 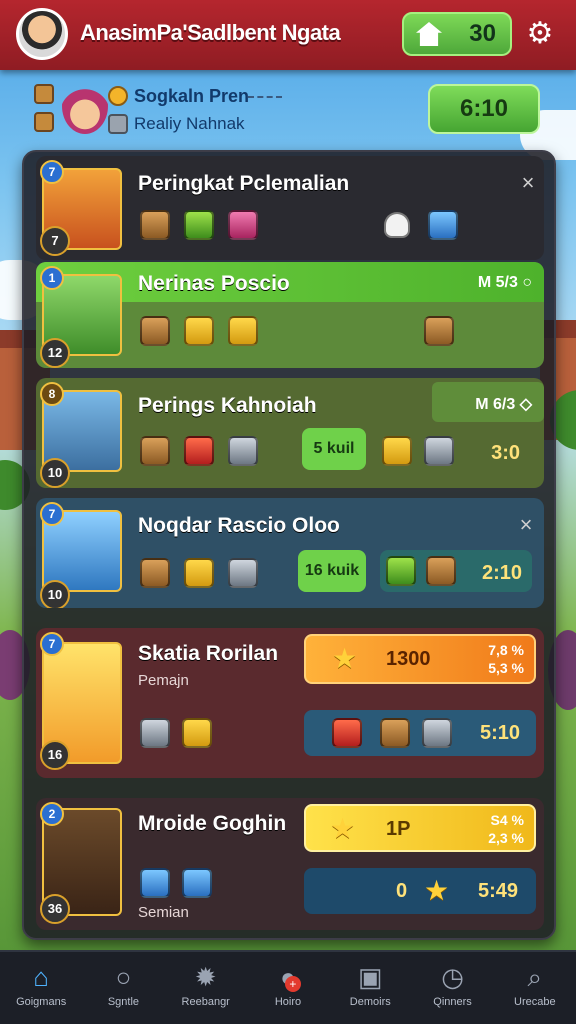 What do you see at coordinates (205, 977) in the screenshot?
I see `burst-icon: ✹` at bounding box center [205, 977].